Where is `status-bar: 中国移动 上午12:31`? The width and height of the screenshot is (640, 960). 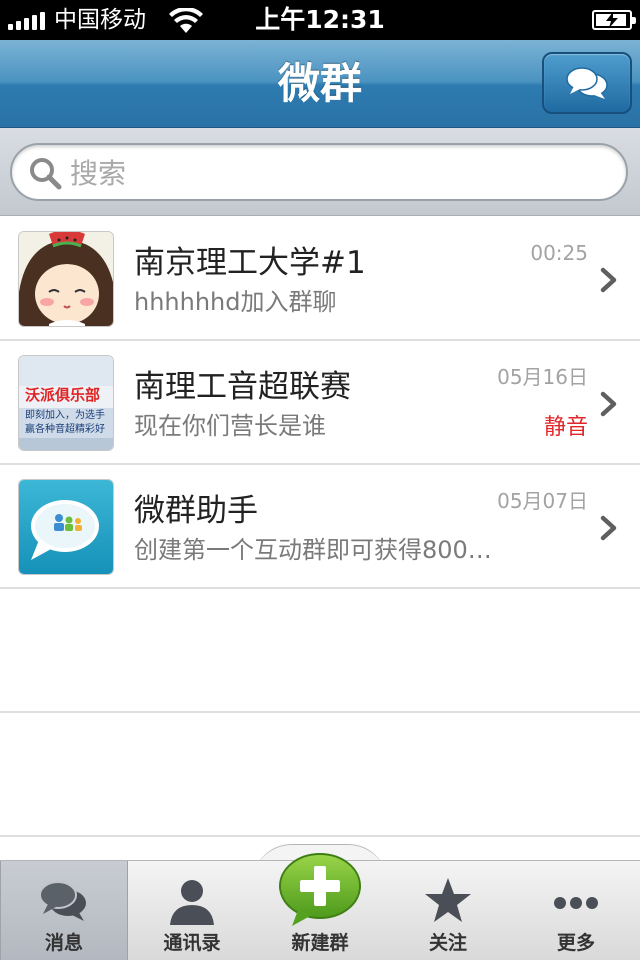
status-bar: 中国移动 上午12:31 is located at coordinates (320, 20).